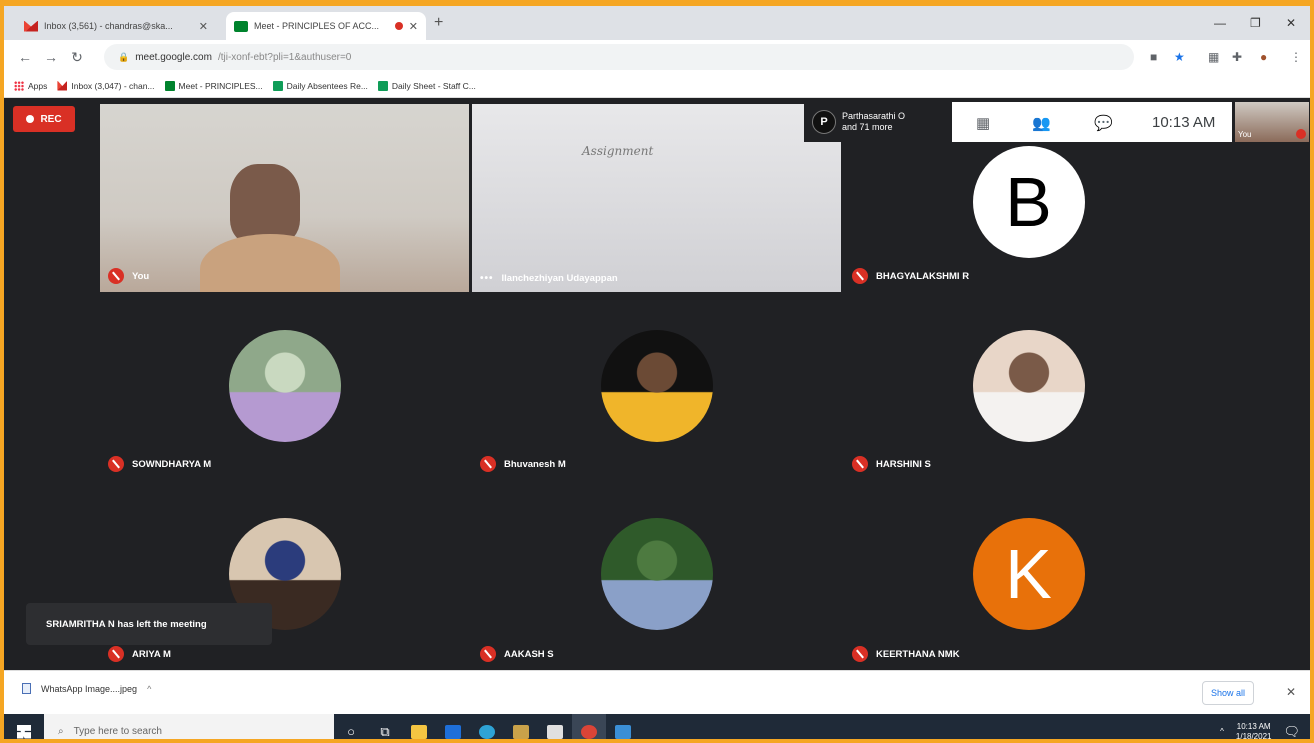  What do you see at coordinates (19, 85) in the screenshot?
I see `apps-icon` at bounding box center [19, 85].